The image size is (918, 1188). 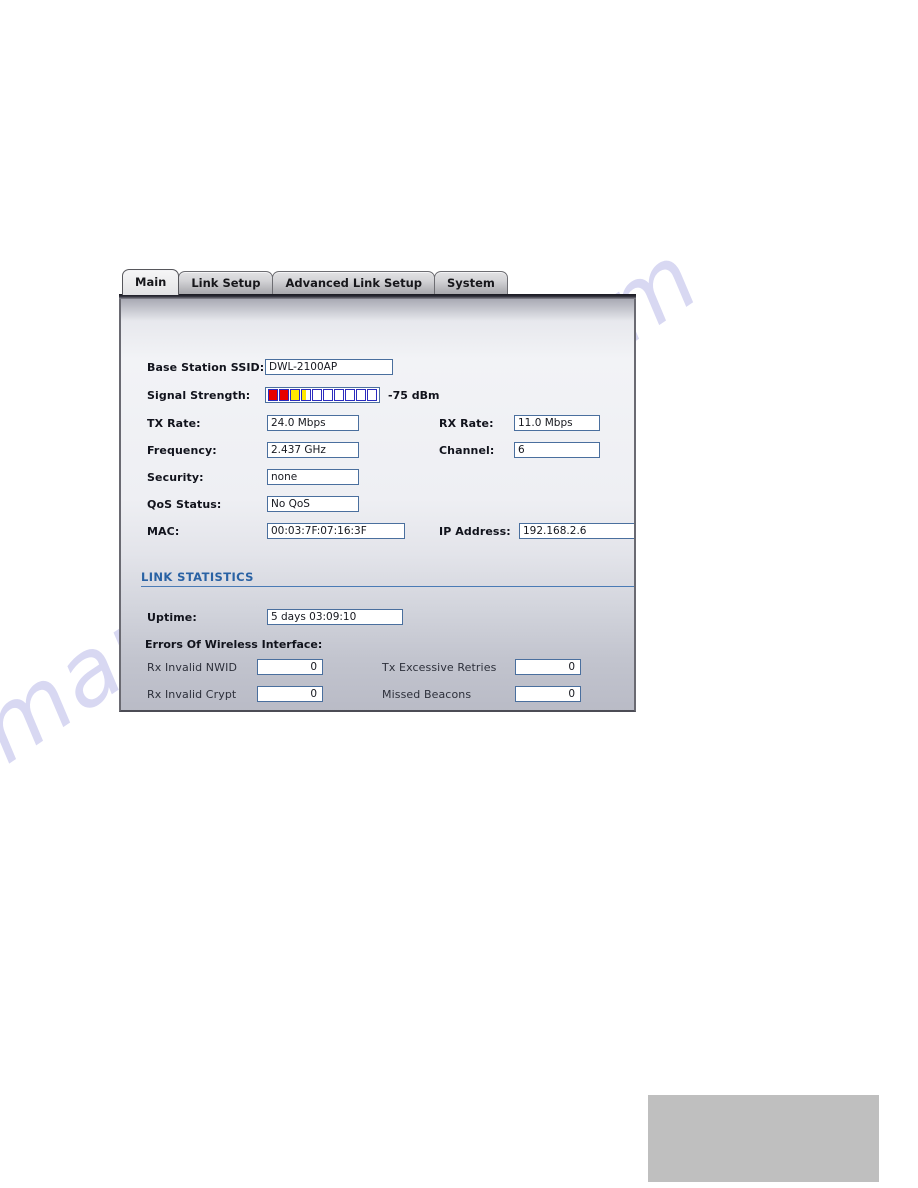 What do you see at coordinates (329, 367) in the screenshot?
I see `base-station-ssid-value: DWL-2100AP` at bounding box center [329, 367].